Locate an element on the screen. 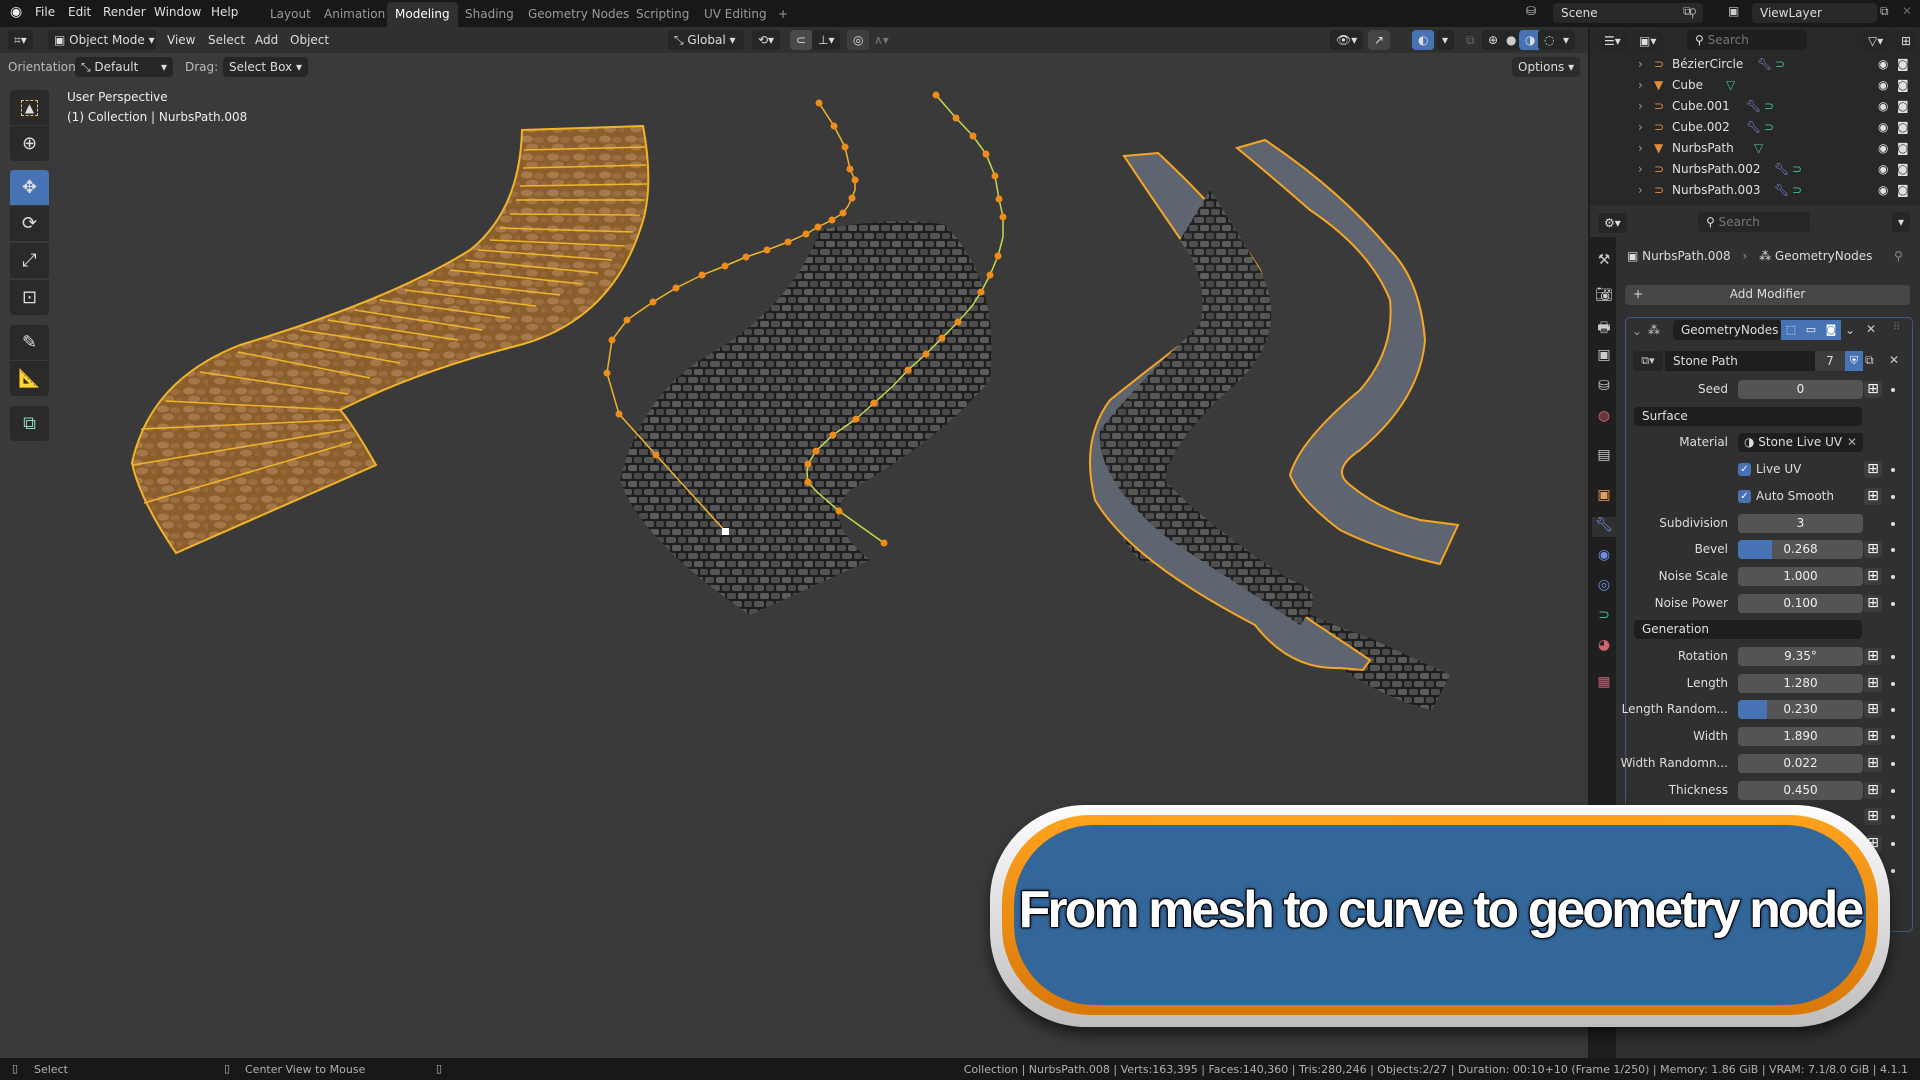  outliner-item: › ▼ NurbsPath ▽ ◉ ◙ is located at coordinates (1755, 148).